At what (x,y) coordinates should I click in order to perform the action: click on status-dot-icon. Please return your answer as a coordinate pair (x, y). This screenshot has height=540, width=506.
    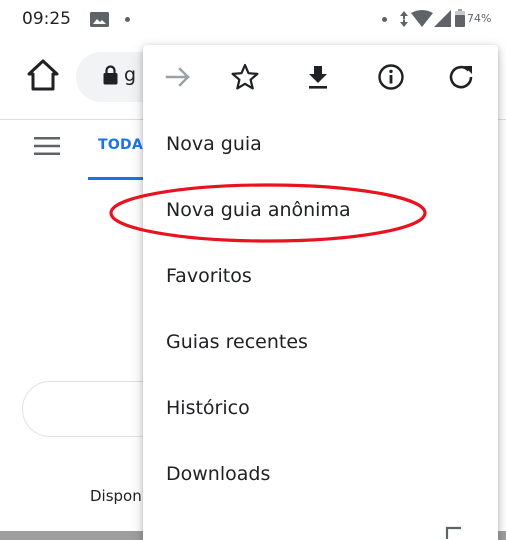
    Looking at the image, I should click on (384, 19).